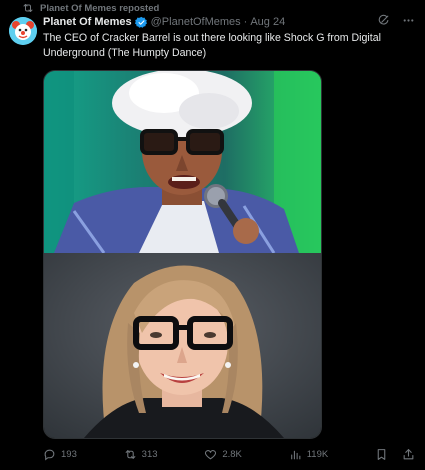  I want to click on grok-icon, so click(383, 20).